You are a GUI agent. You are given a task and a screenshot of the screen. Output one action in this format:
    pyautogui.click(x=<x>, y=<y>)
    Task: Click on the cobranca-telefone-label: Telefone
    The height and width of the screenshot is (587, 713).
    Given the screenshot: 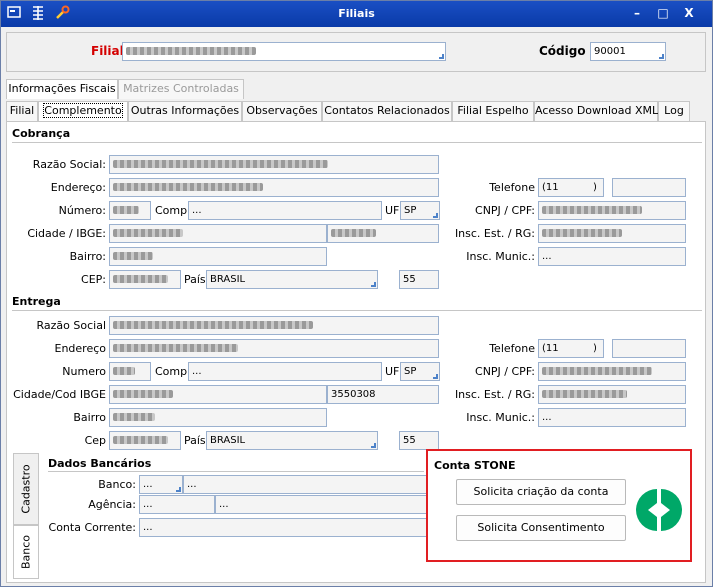 What is the action you would take?
    pyautogui.click(x=512, y=187)
    